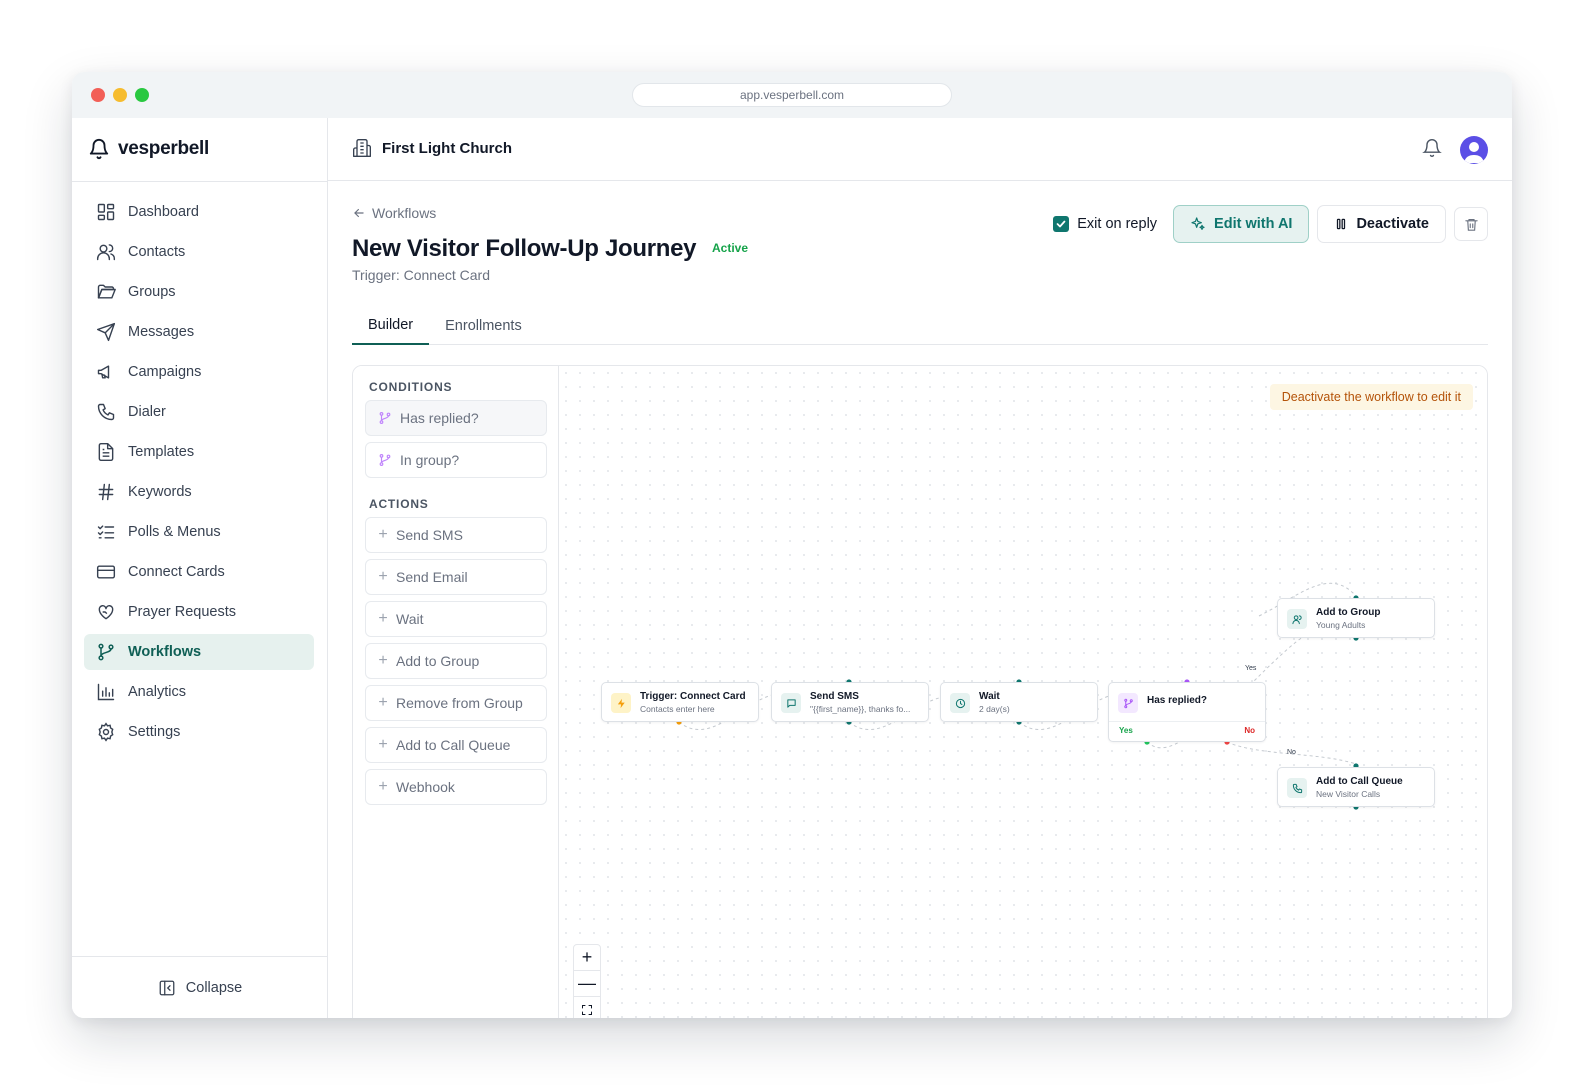 The width and height of the screenshot is (1584, 1090). What do you see at coordinates (1177, 700) in the screenshot?
I see `node-title: Has replied?` at bounding box center [1177, 700].